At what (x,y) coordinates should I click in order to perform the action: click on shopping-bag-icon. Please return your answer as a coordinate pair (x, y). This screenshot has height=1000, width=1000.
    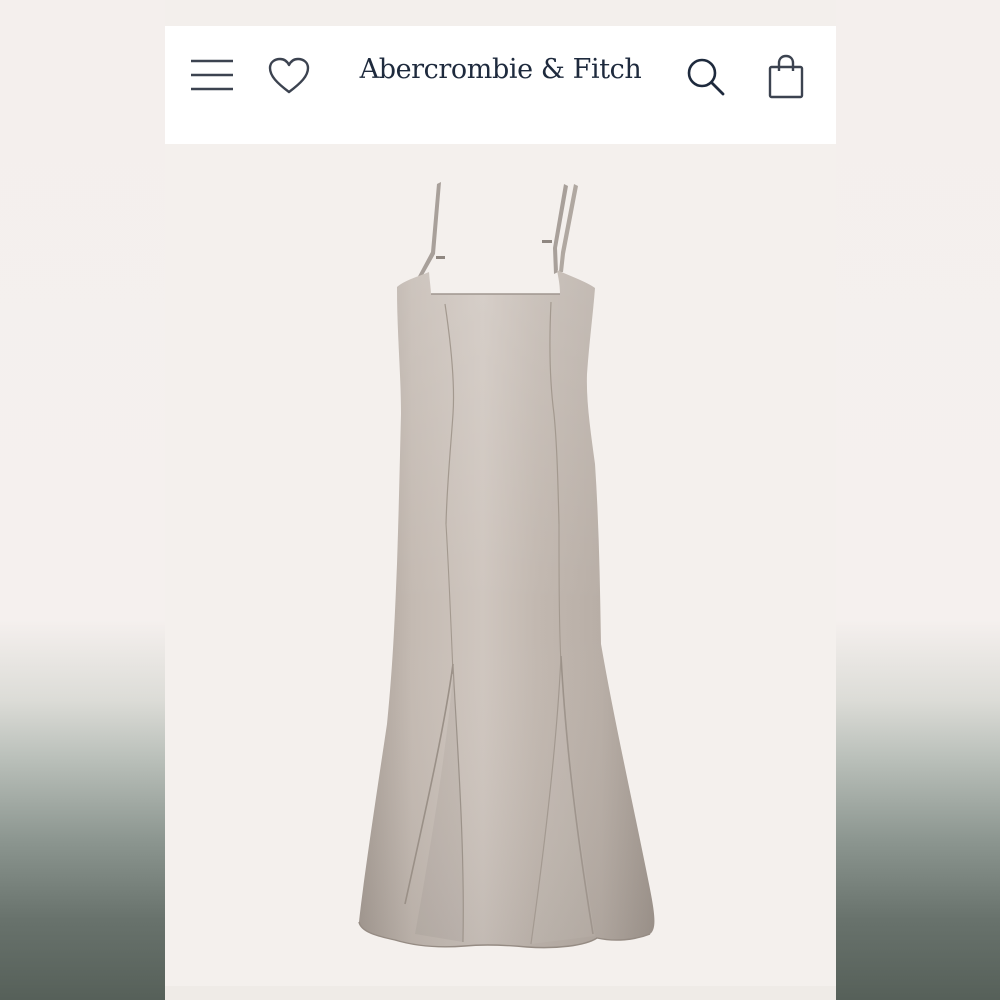
    Looking at the image, I should click on (786, 77).